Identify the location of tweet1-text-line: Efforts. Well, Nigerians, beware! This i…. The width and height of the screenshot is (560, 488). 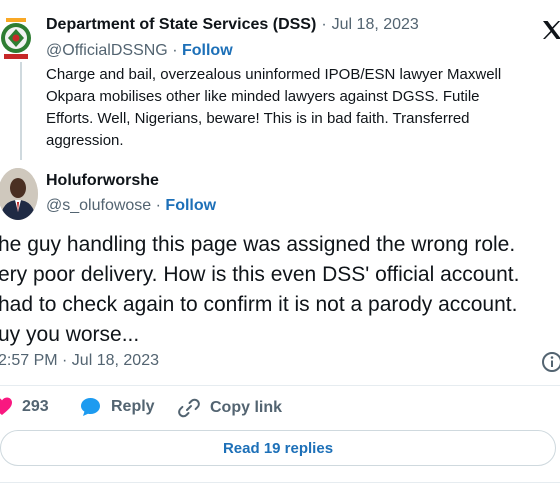
(258, 118).